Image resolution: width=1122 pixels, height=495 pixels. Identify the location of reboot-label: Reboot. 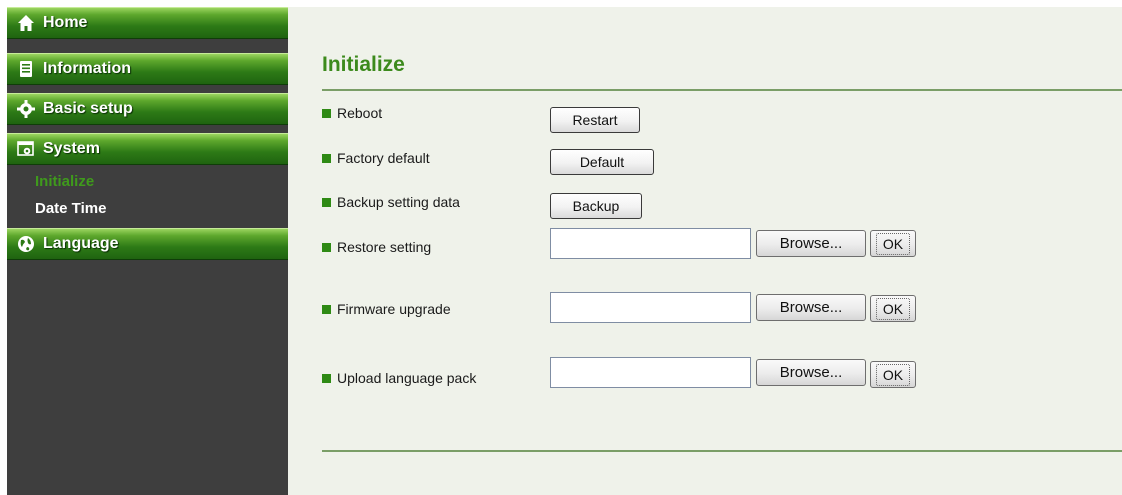
(360, 113).